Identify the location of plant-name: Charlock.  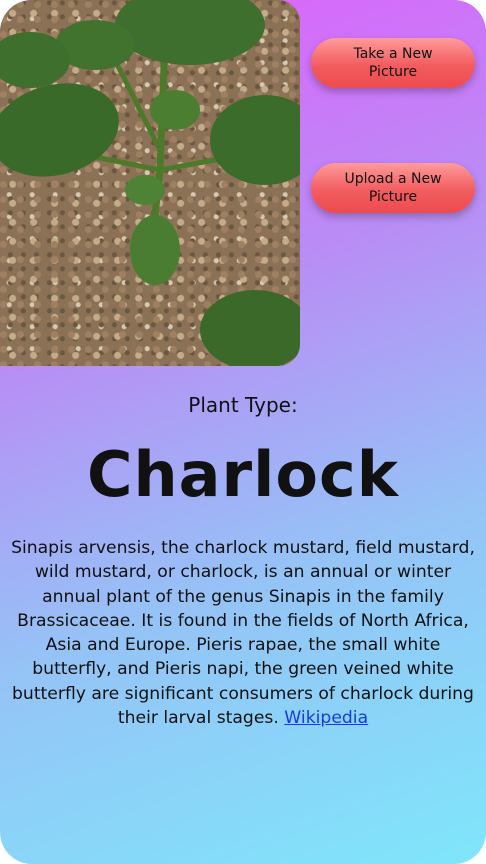
(243, 474).